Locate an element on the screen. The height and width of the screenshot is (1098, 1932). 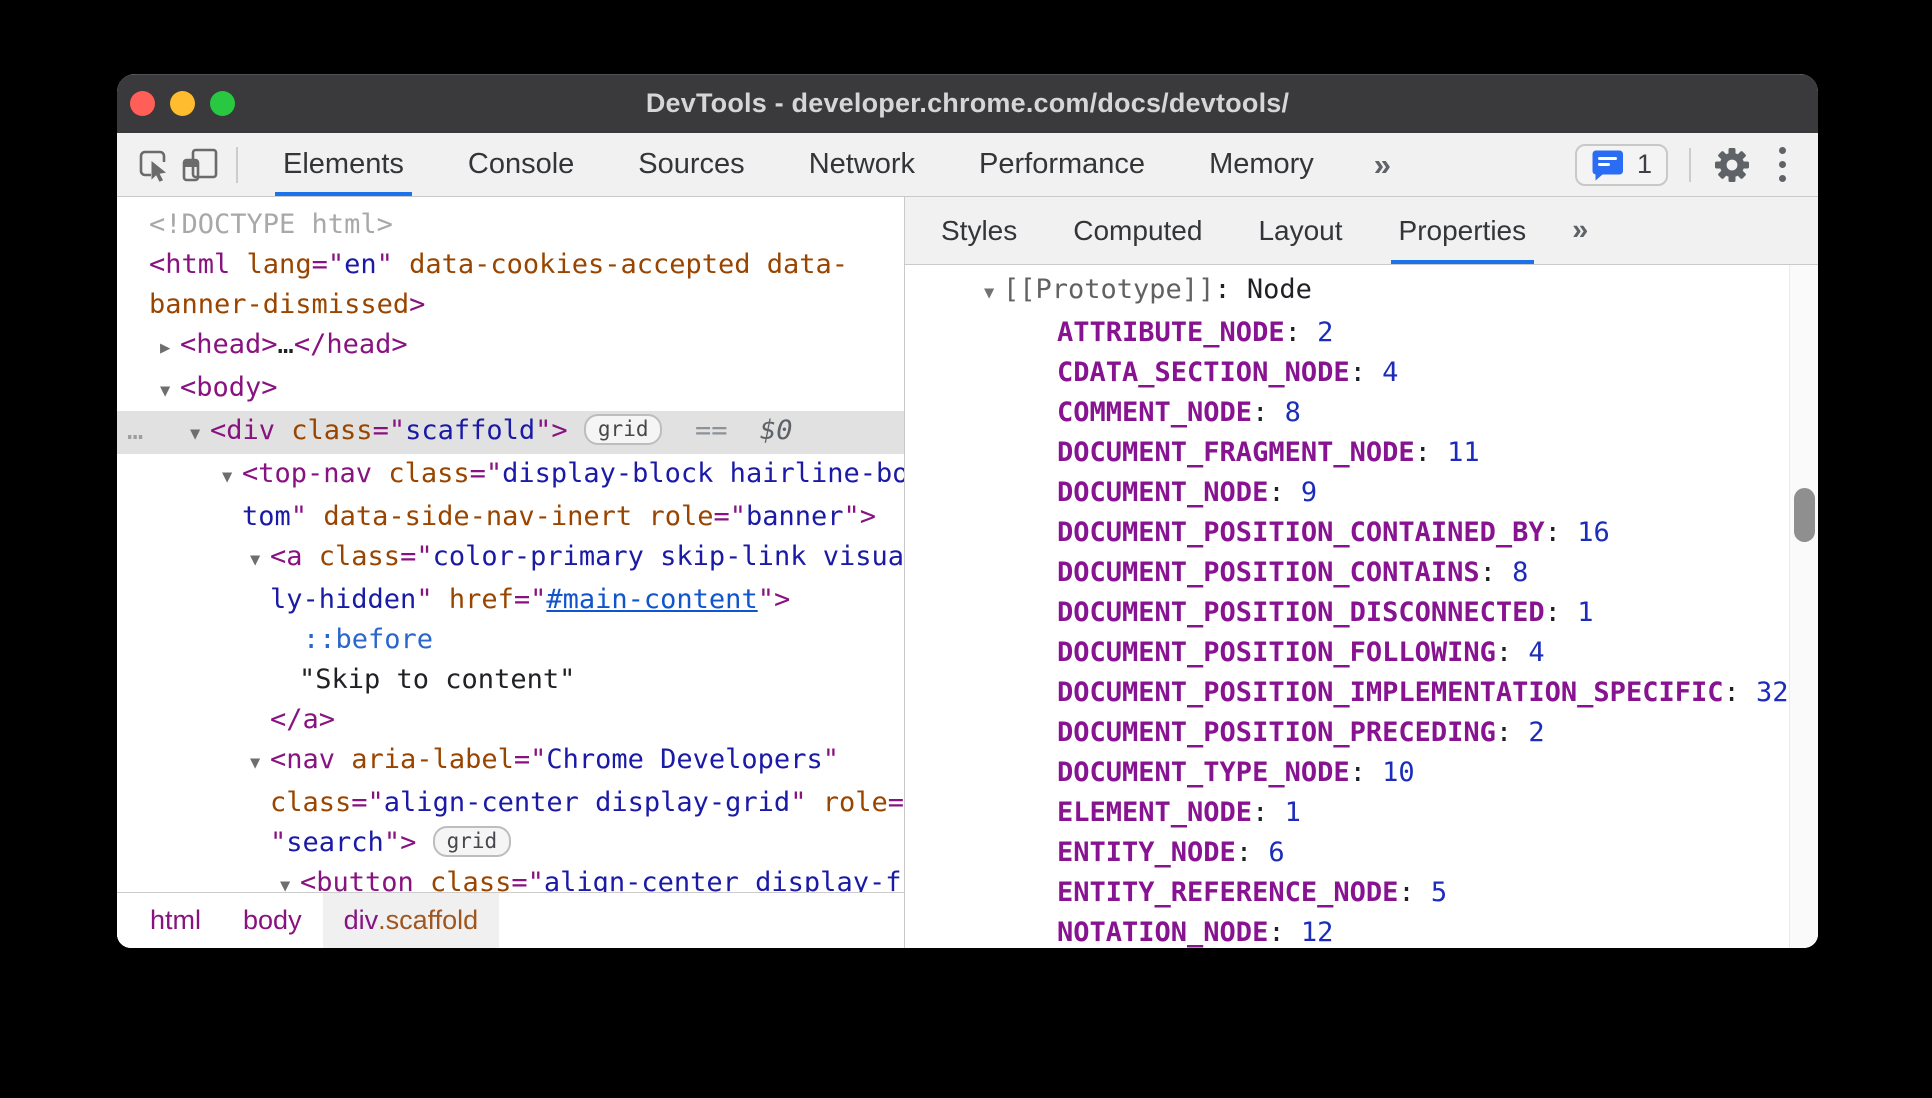
more-panels-button: » is located at coordinates (1382, 164).